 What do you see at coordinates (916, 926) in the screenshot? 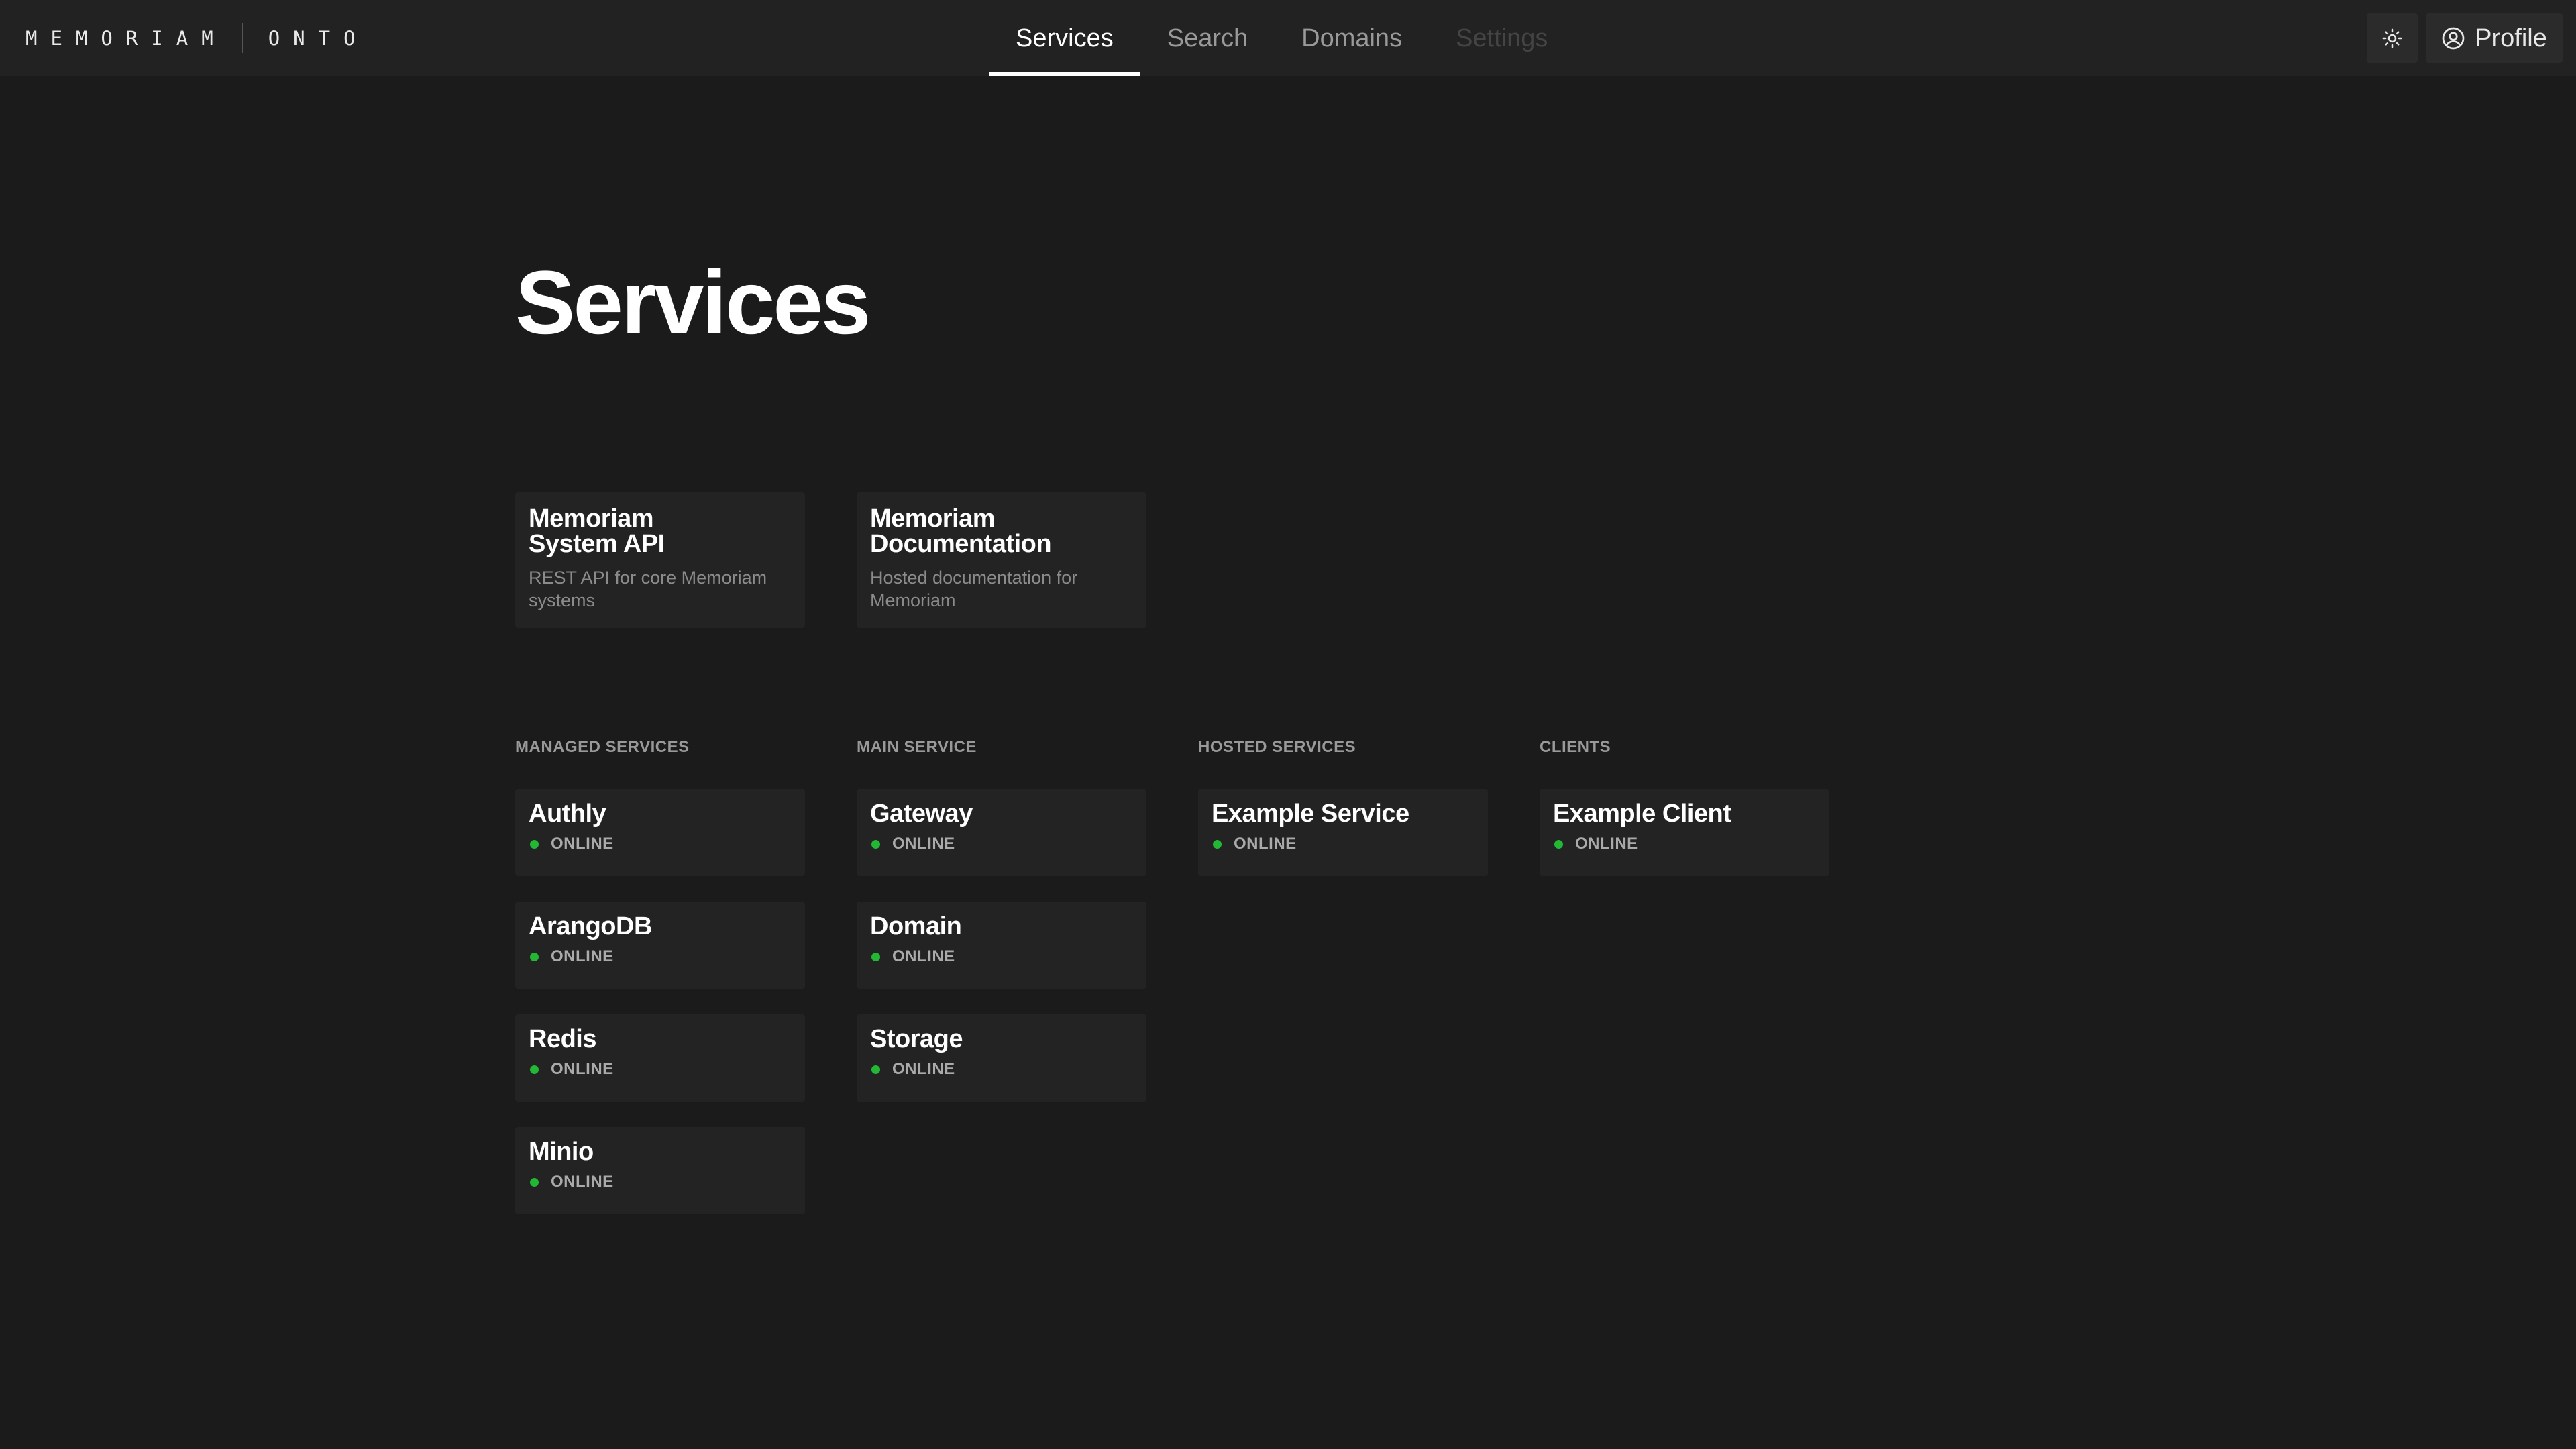
I see `service-name: Domain` at bounding box center [916, 926].